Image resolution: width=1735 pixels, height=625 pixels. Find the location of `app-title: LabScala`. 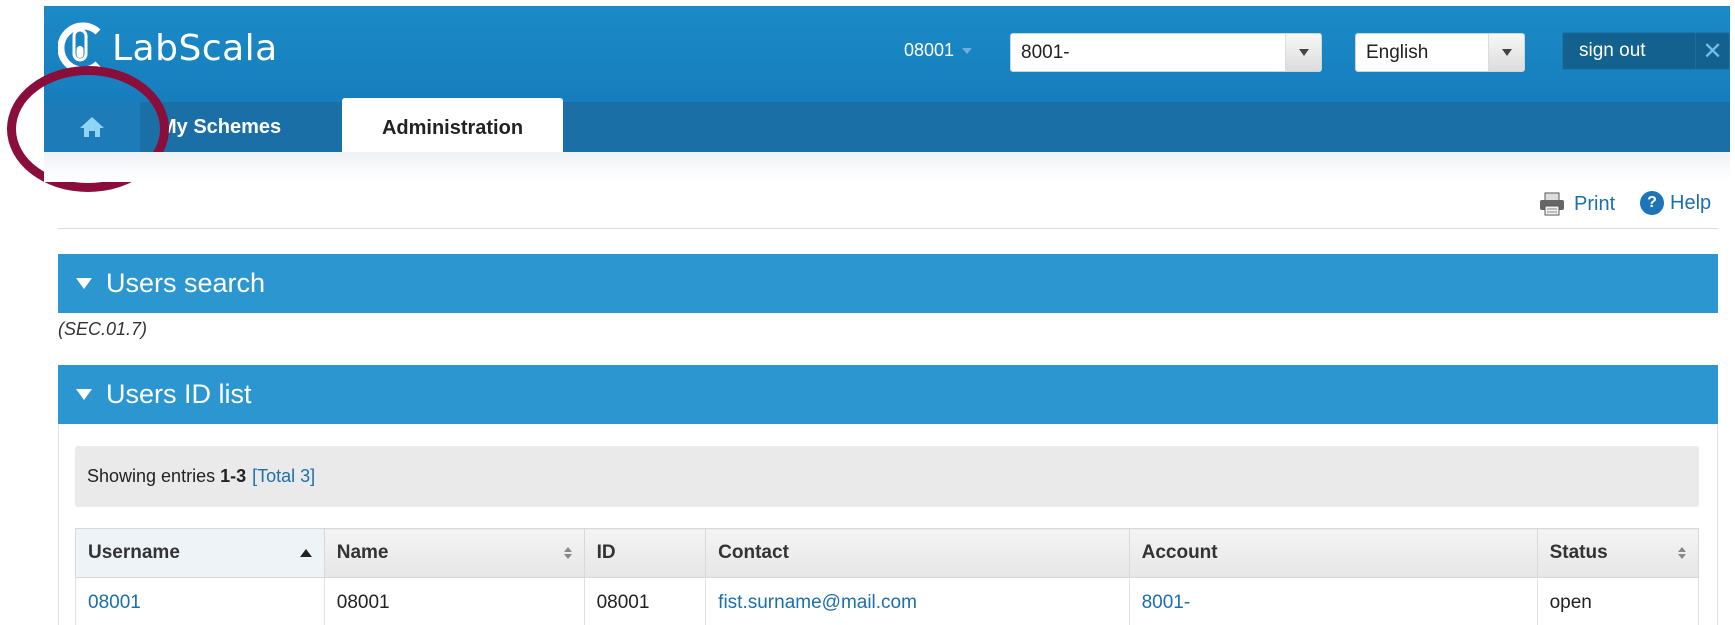

app-title: LabScala is located at coordinates (195, 48).